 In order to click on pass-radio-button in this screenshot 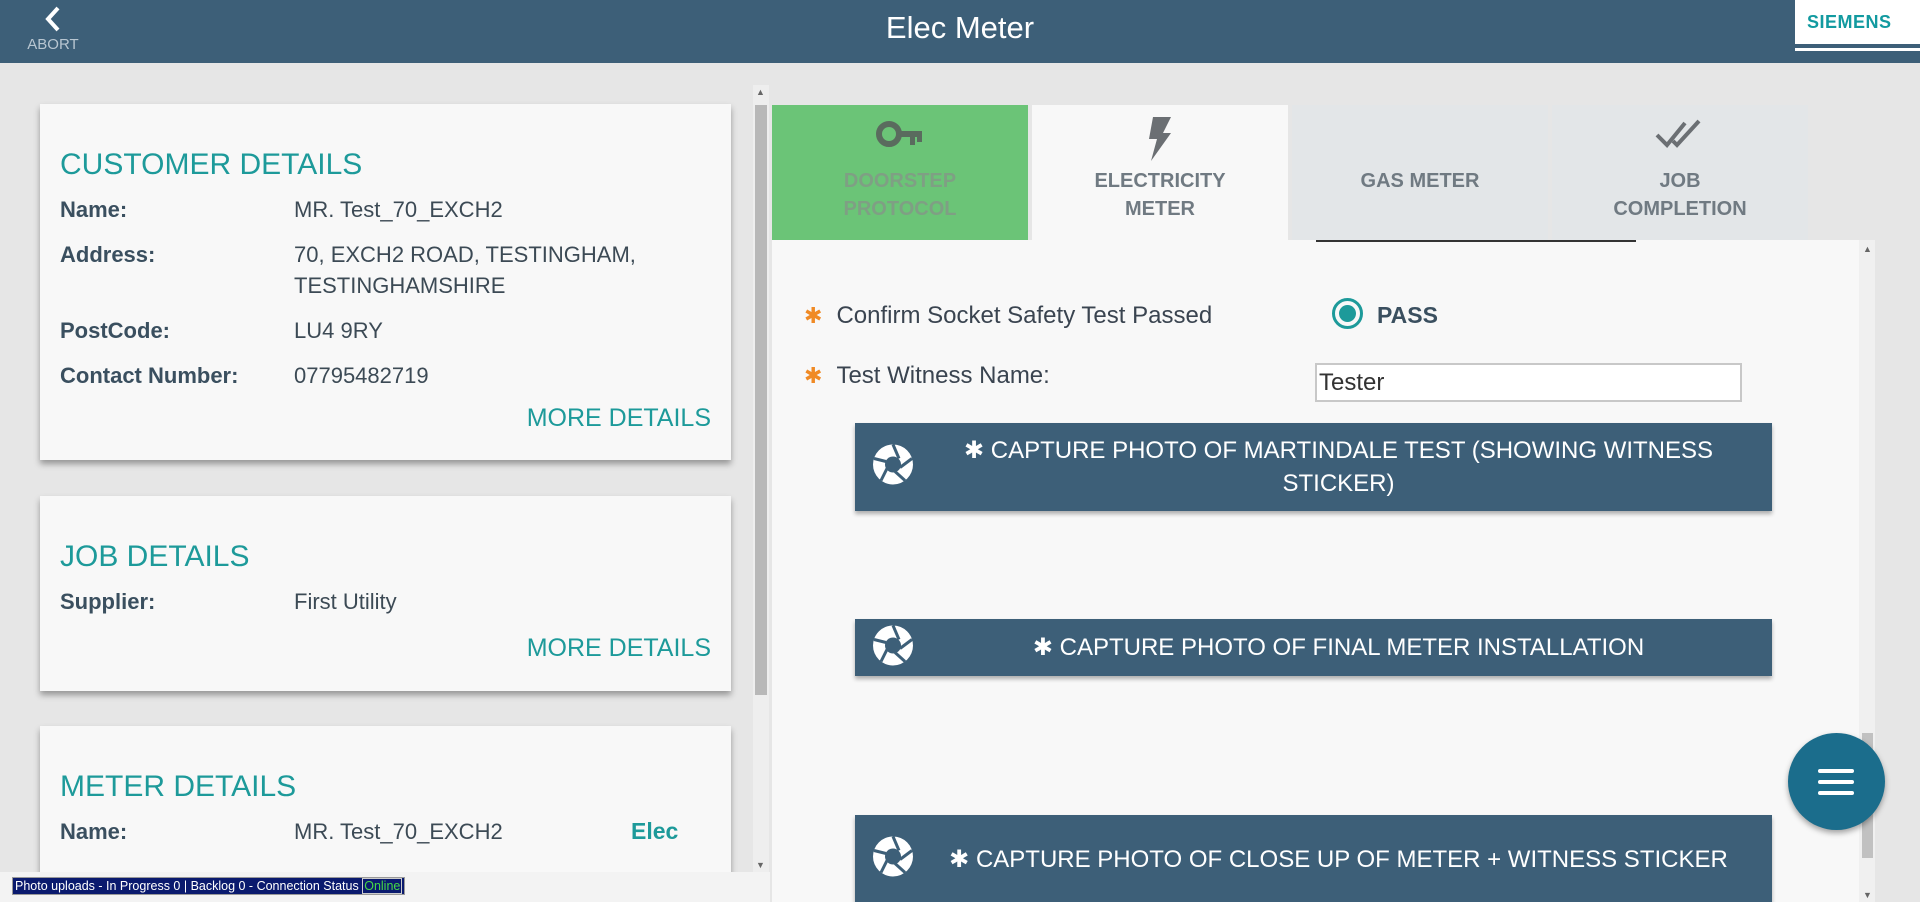, I will do `click(1347, 313)`.